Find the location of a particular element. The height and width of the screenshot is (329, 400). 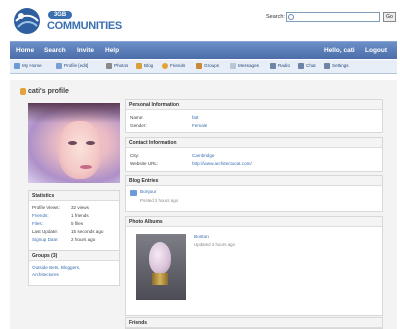

groups-heading: Groups (3) is located at coordinates (74, 256).